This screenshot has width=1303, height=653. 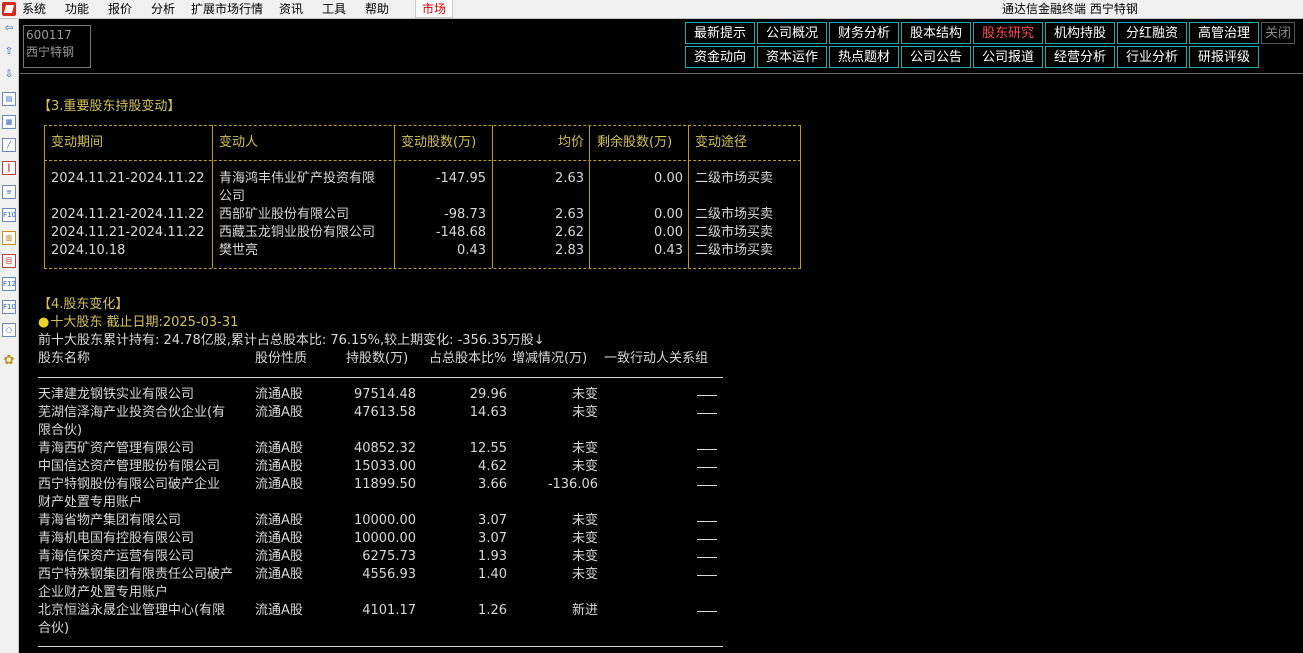 I want to click on cell-holdings: 15033.00, so click(x=384, y=466).